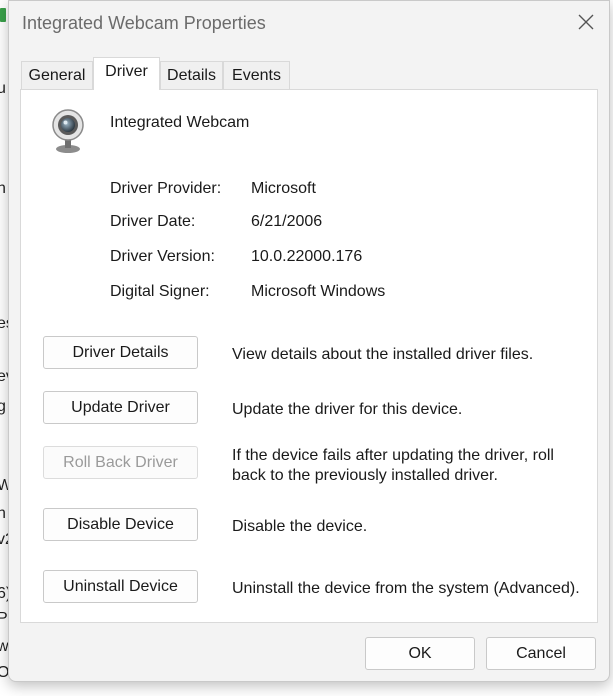 The height and width of the screenshot is (696, 613). What do you see at coordinates (309, 23) in the screenshot?
I see `title-bar: Integrated Webcam Properties` at bounding box center [309, 23].